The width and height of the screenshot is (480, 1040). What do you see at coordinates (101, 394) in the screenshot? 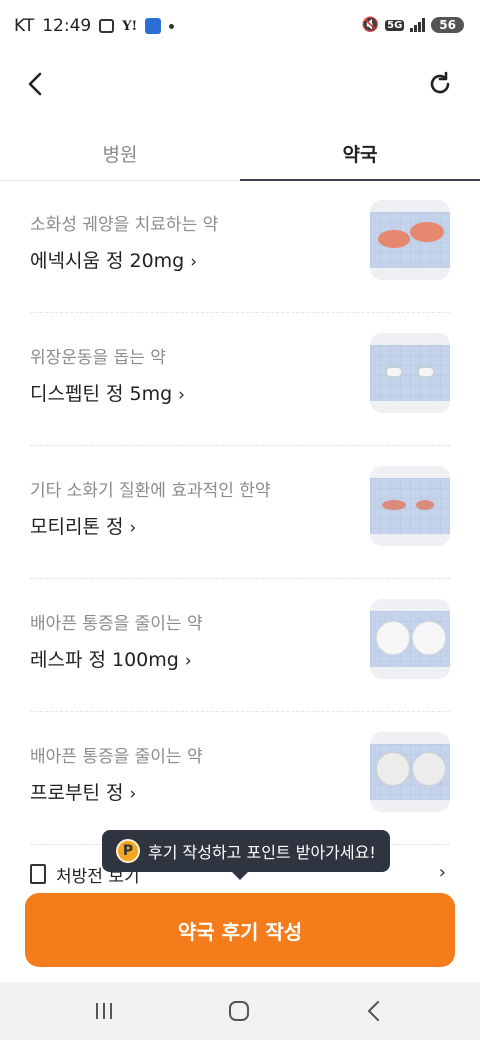
I see `medicine-name: 디스펩틴 정 5mg` at bounding box center [101, 394].